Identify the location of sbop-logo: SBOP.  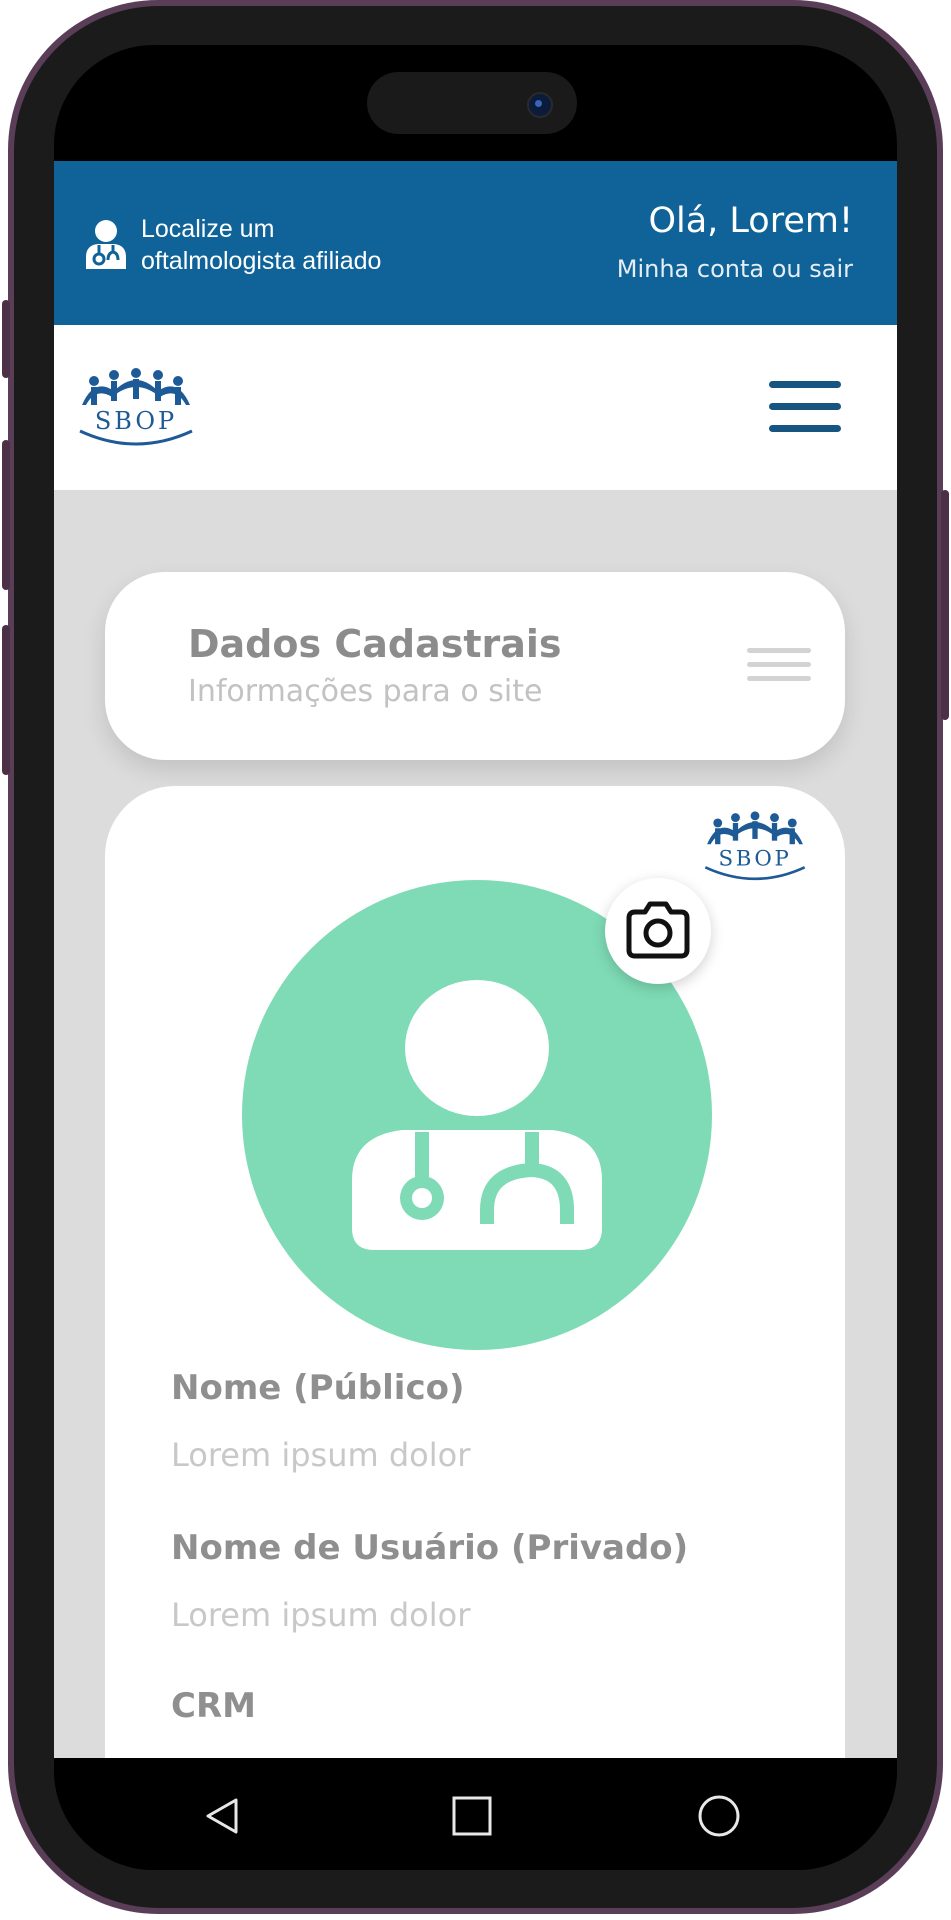
(136, 409).